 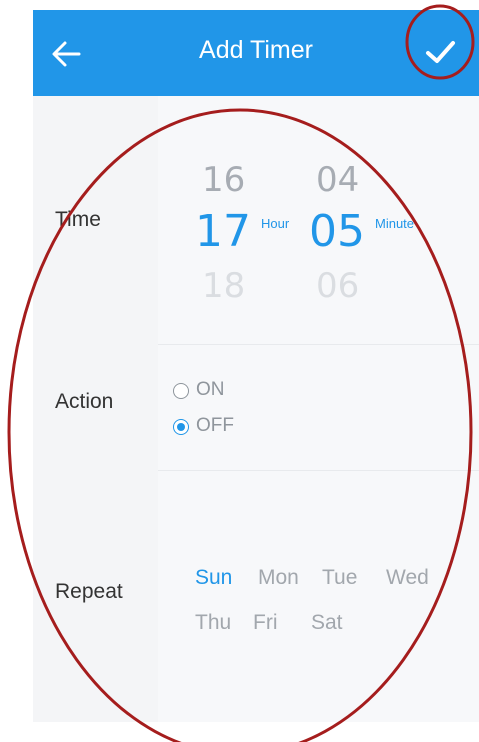 I want to click on minute-option-above: 04, so click(x=337, y=180).